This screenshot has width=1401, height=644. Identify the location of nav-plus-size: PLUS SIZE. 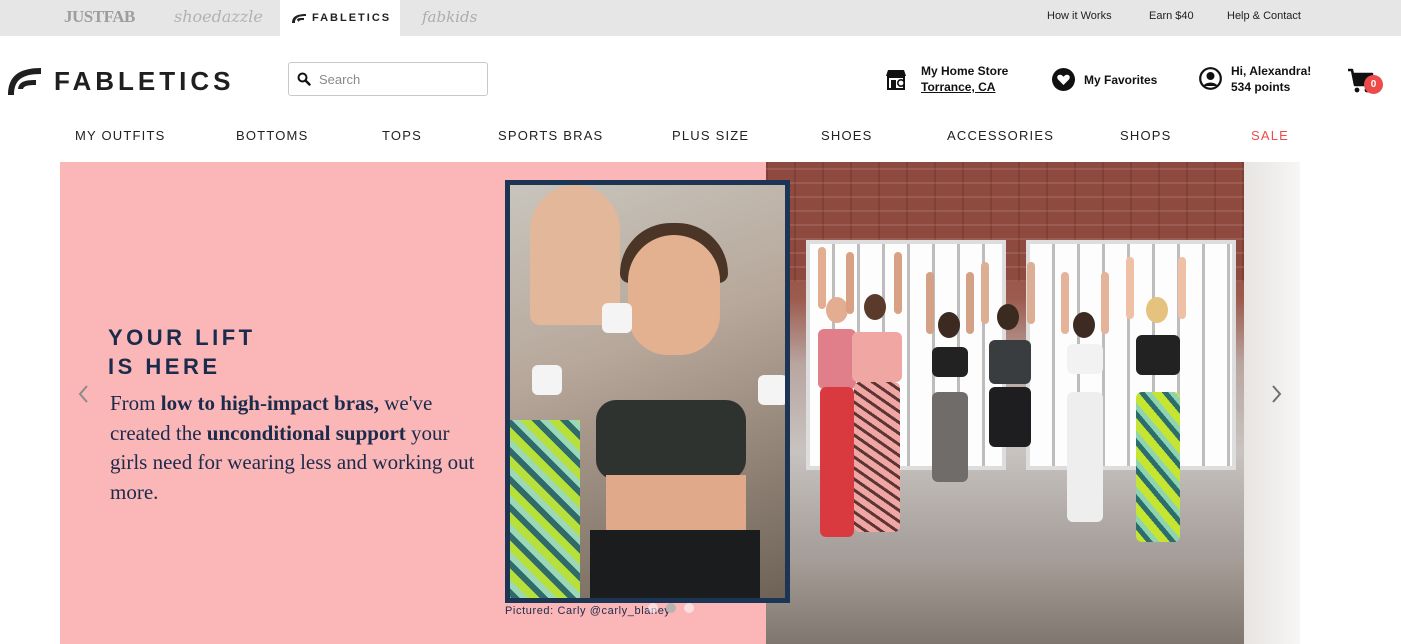
(710, 135).